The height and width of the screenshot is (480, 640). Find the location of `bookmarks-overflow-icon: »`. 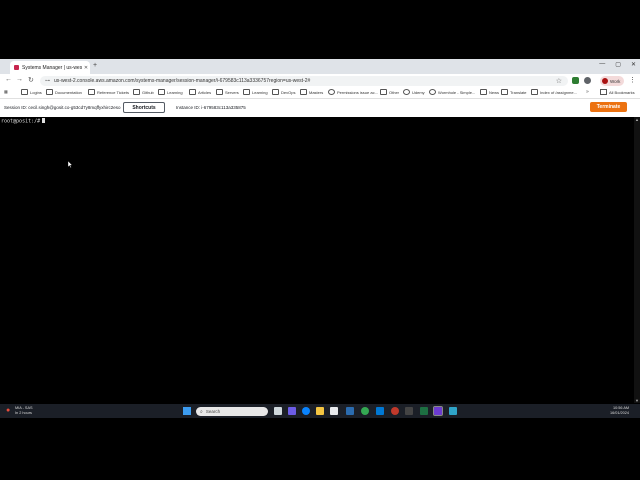

bookmarks-overflow-icon: » is located at coordinates (587, 92).